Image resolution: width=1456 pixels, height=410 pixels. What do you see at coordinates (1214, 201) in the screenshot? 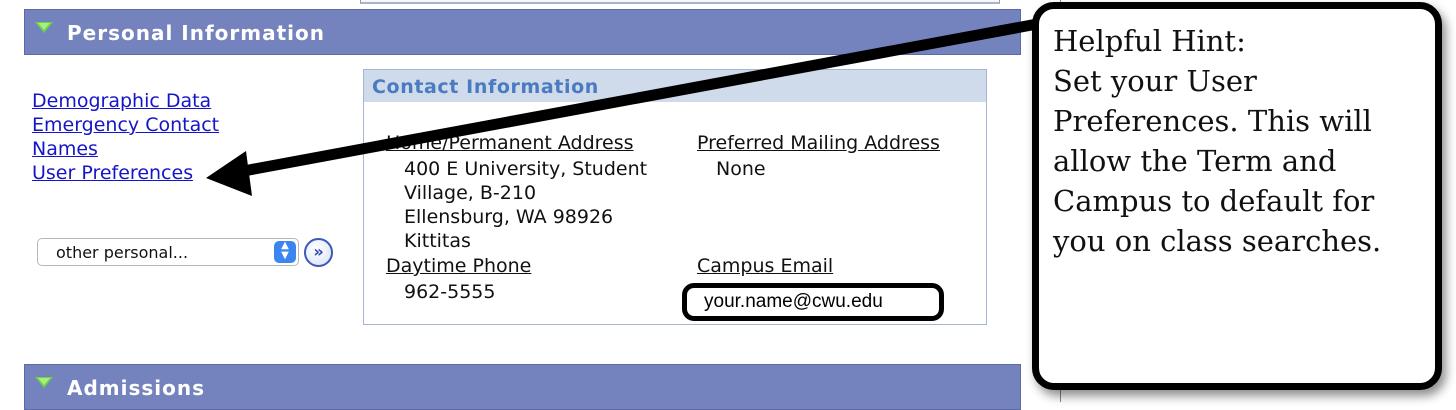
I see `hint-line: Campus to default for` at bounding box center [1214, 201].